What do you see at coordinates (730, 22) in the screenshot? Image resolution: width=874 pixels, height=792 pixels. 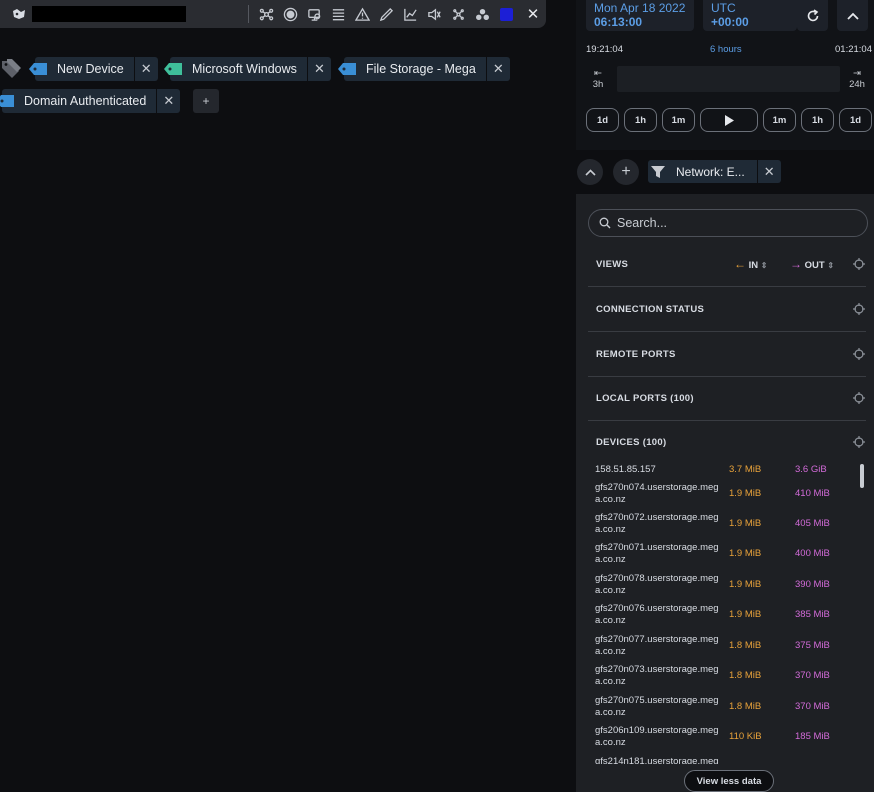 I see `timezone-offset: +00:00` at bounding box center [730, 22].